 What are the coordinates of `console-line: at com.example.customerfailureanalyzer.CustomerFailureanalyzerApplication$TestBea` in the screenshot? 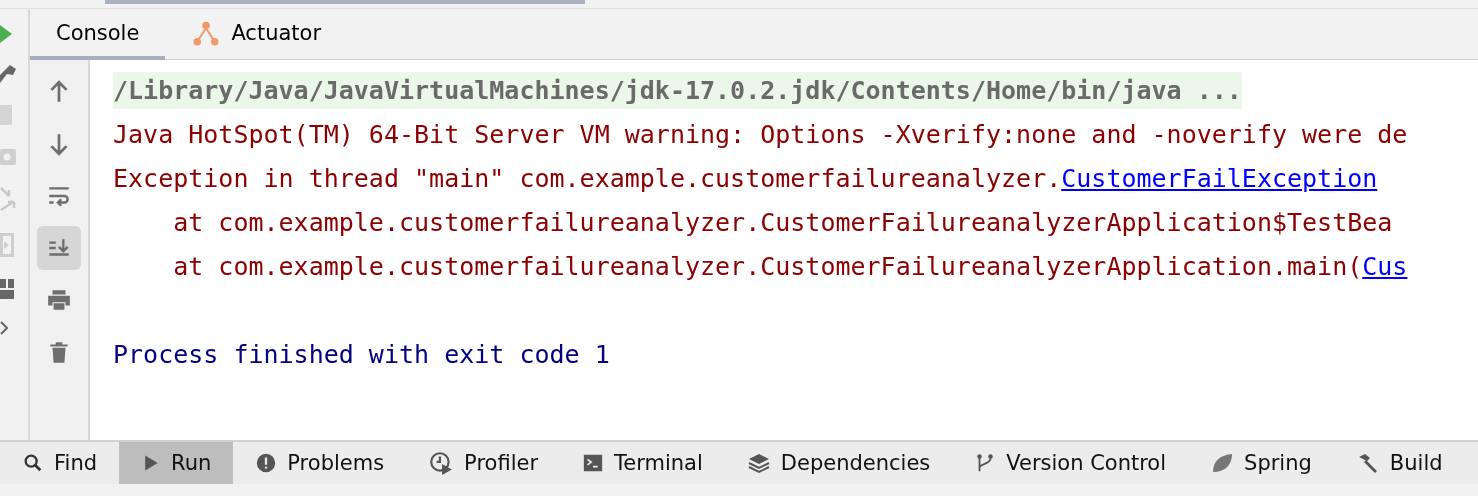 It's located at (782, 222).